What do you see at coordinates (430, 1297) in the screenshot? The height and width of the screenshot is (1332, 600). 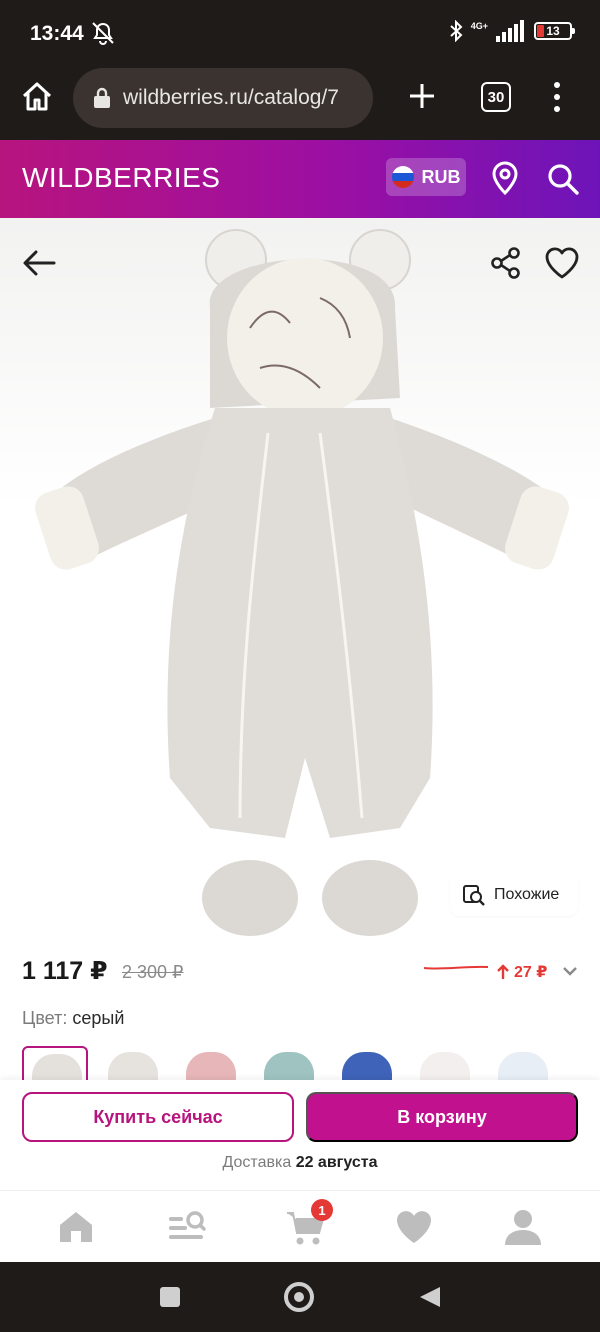 I see `back-button` at bounding box center [430, 1297].